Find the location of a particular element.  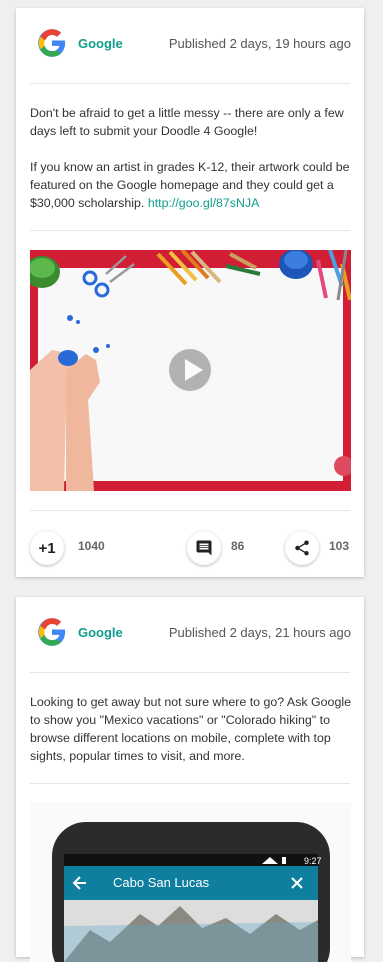

published-time: Published 2 days, 21 hours ago is located at coordinates (259, 632).